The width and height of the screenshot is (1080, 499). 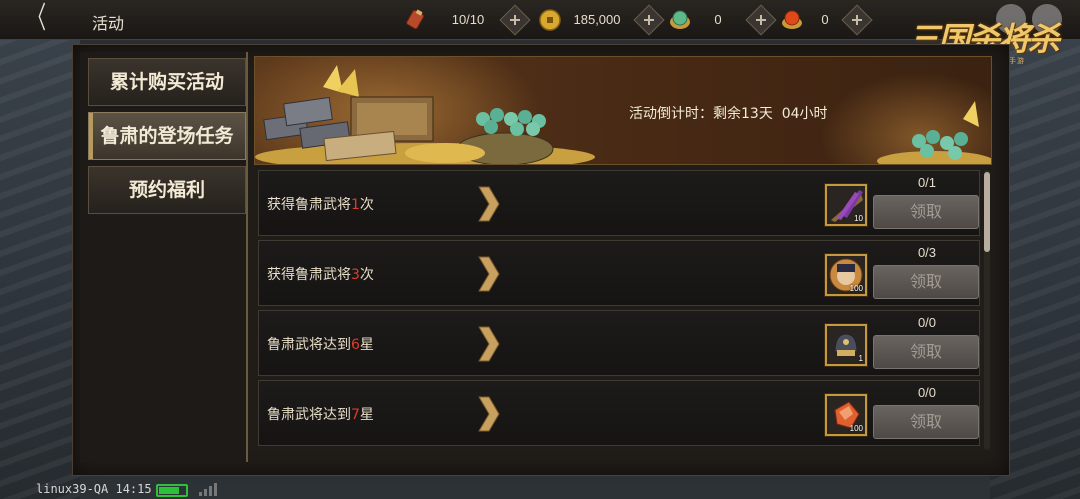 I want to click on task-row: 鲁肃武将达到6星 1 0/0 领取, so click(x=619, y=343).